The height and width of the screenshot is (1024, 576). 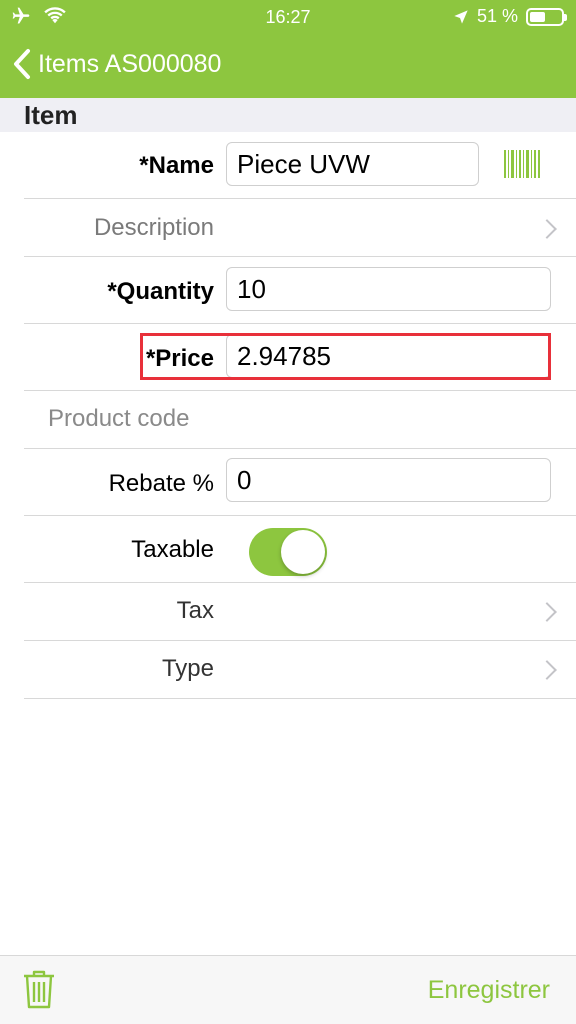 I want to click on quantity-label: *Quantity, so click(x=160, y=291).